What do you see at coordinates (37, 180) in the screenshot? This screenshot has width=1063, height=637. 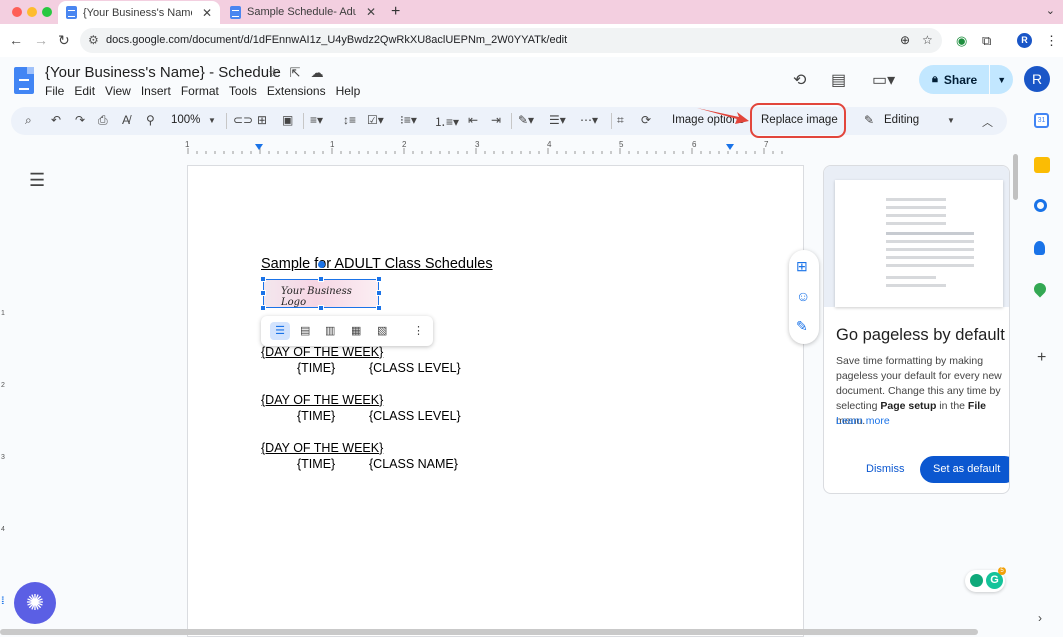 I see `document-outline-icon: ☰` at bounding box center [37, 180].